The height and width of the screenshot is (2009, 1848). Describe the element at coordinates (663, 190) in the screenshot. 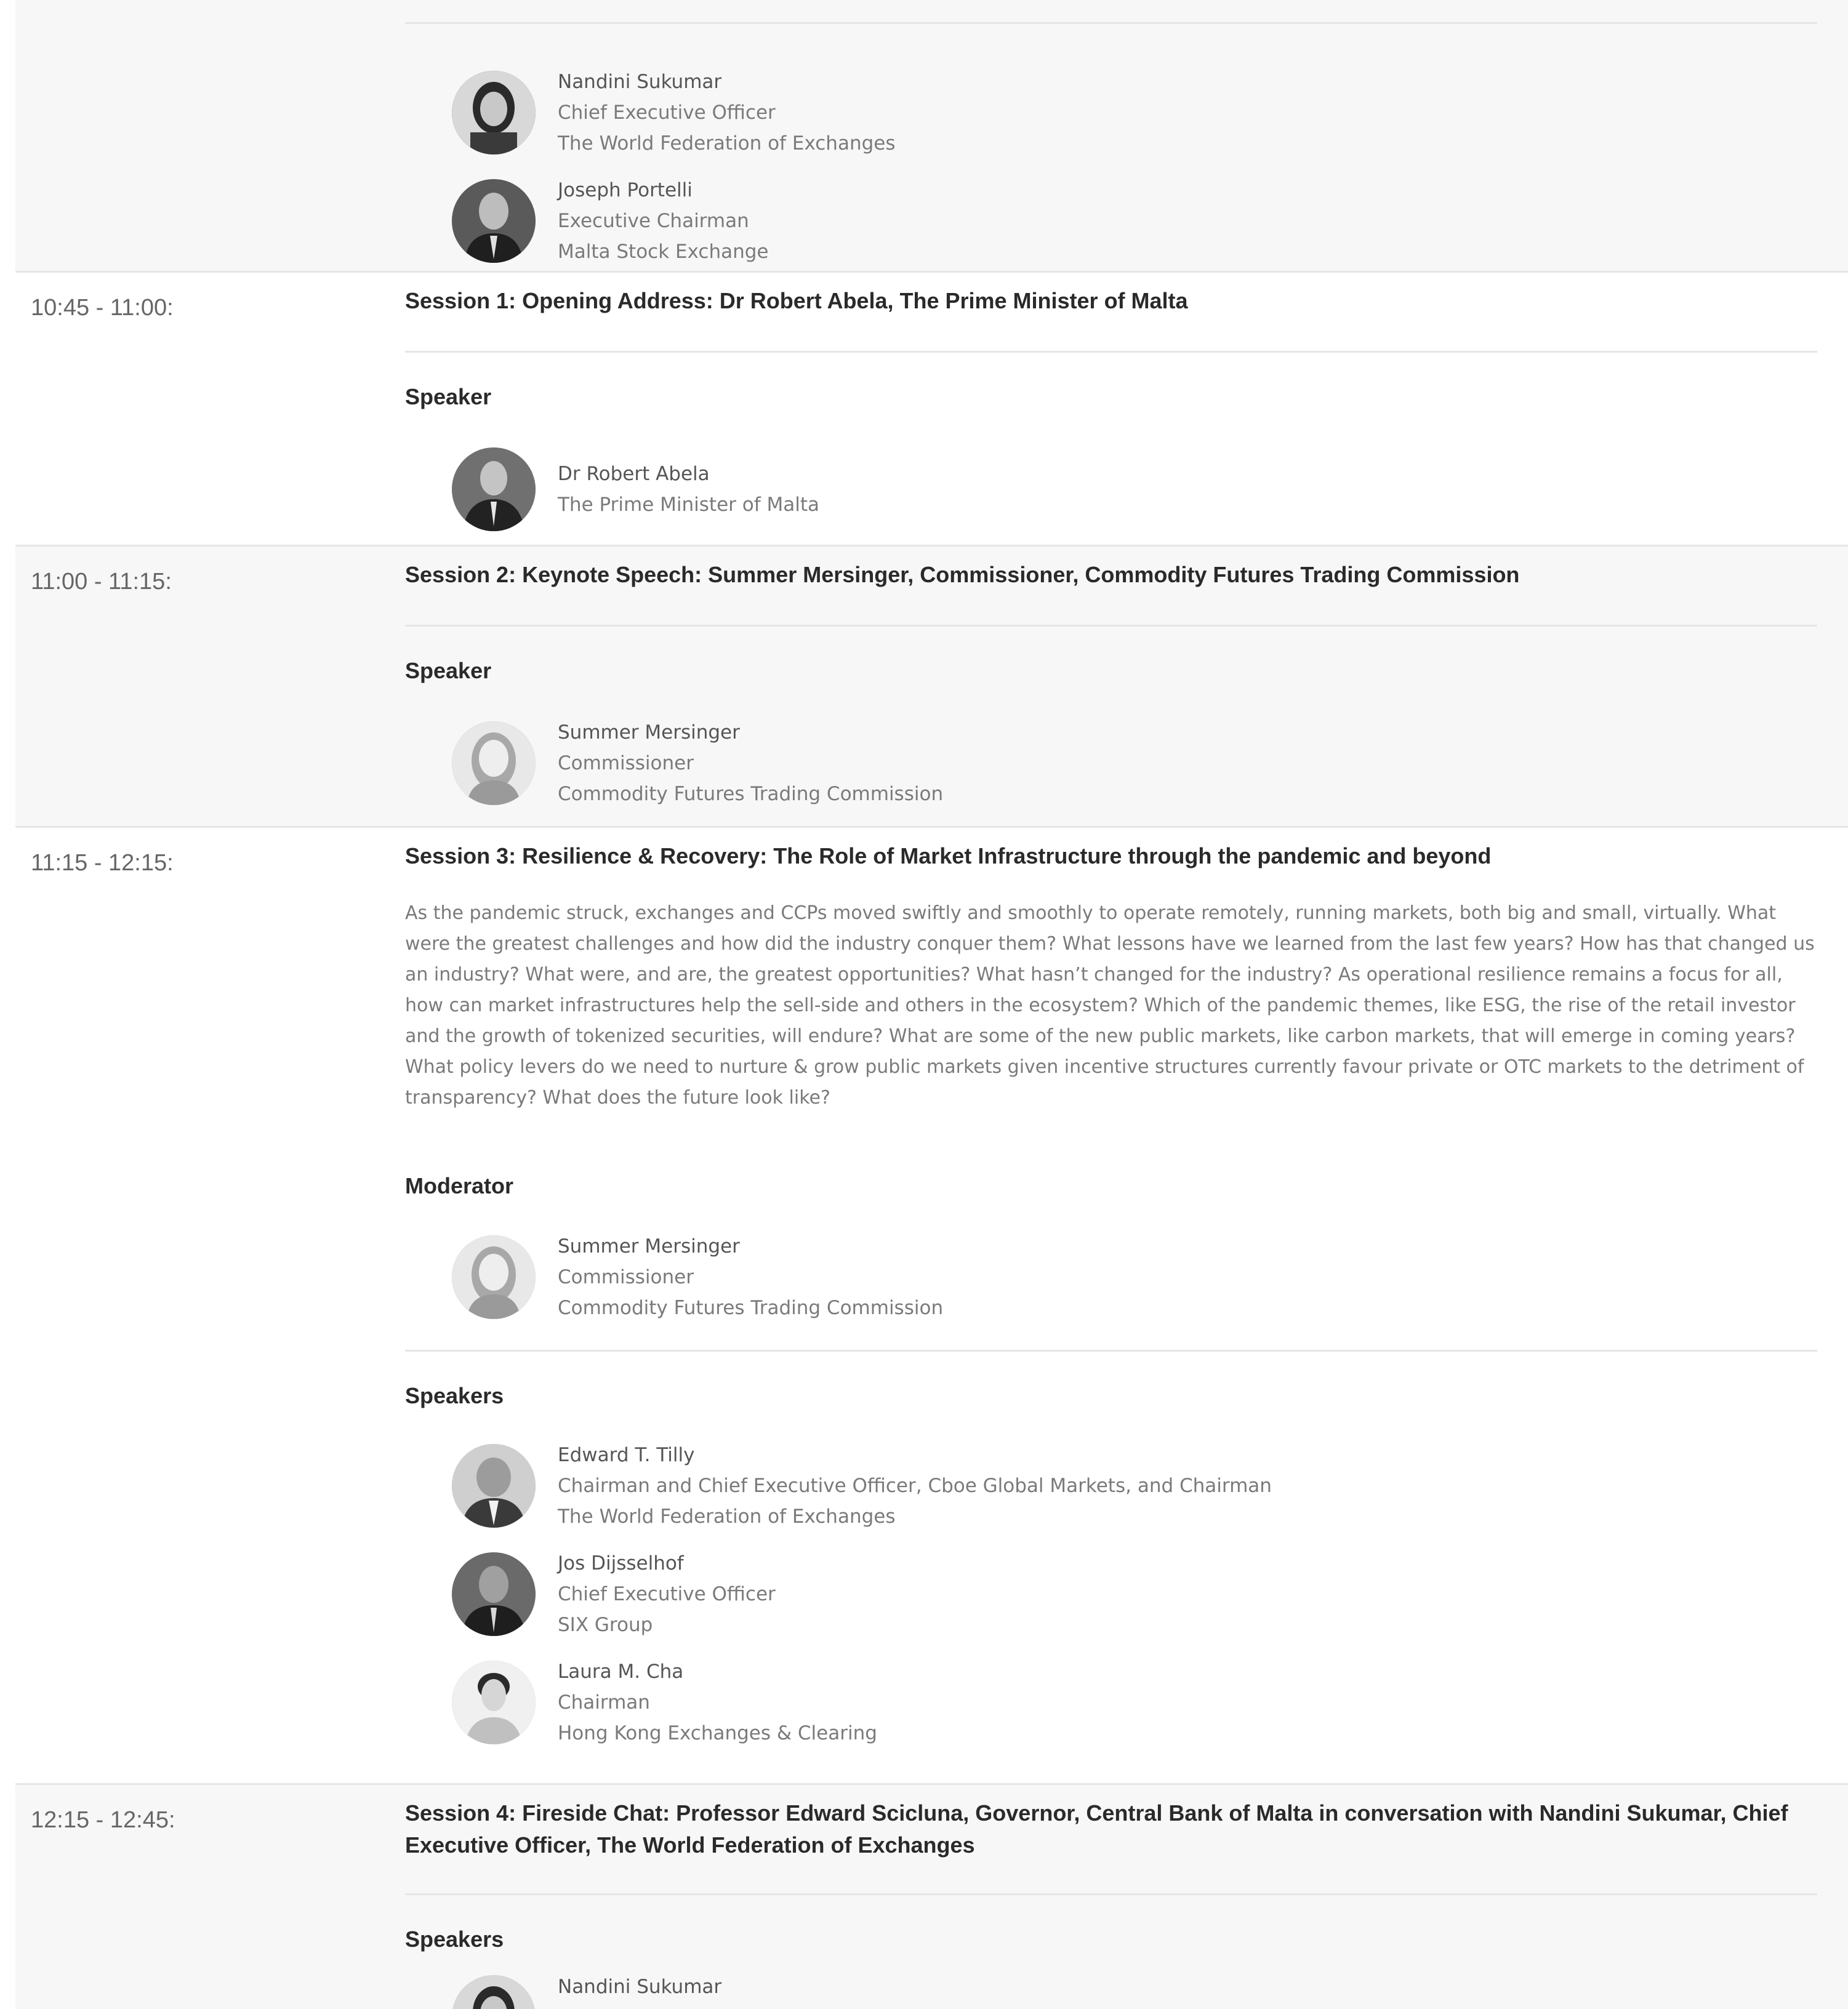

I see `speaker-name: Joseph Portelli` at that location.